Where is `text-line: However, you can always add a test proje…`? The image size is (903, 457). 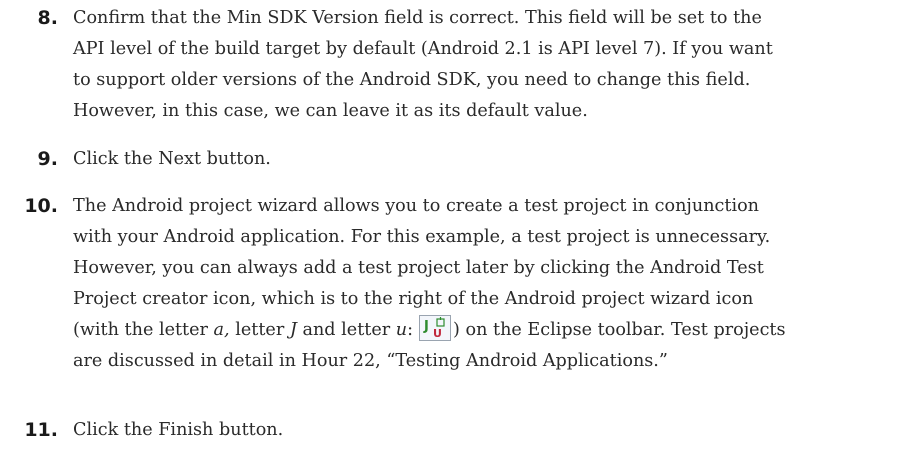 text-line: However, you can always add a test proje… is located at coordinates (418, 268).